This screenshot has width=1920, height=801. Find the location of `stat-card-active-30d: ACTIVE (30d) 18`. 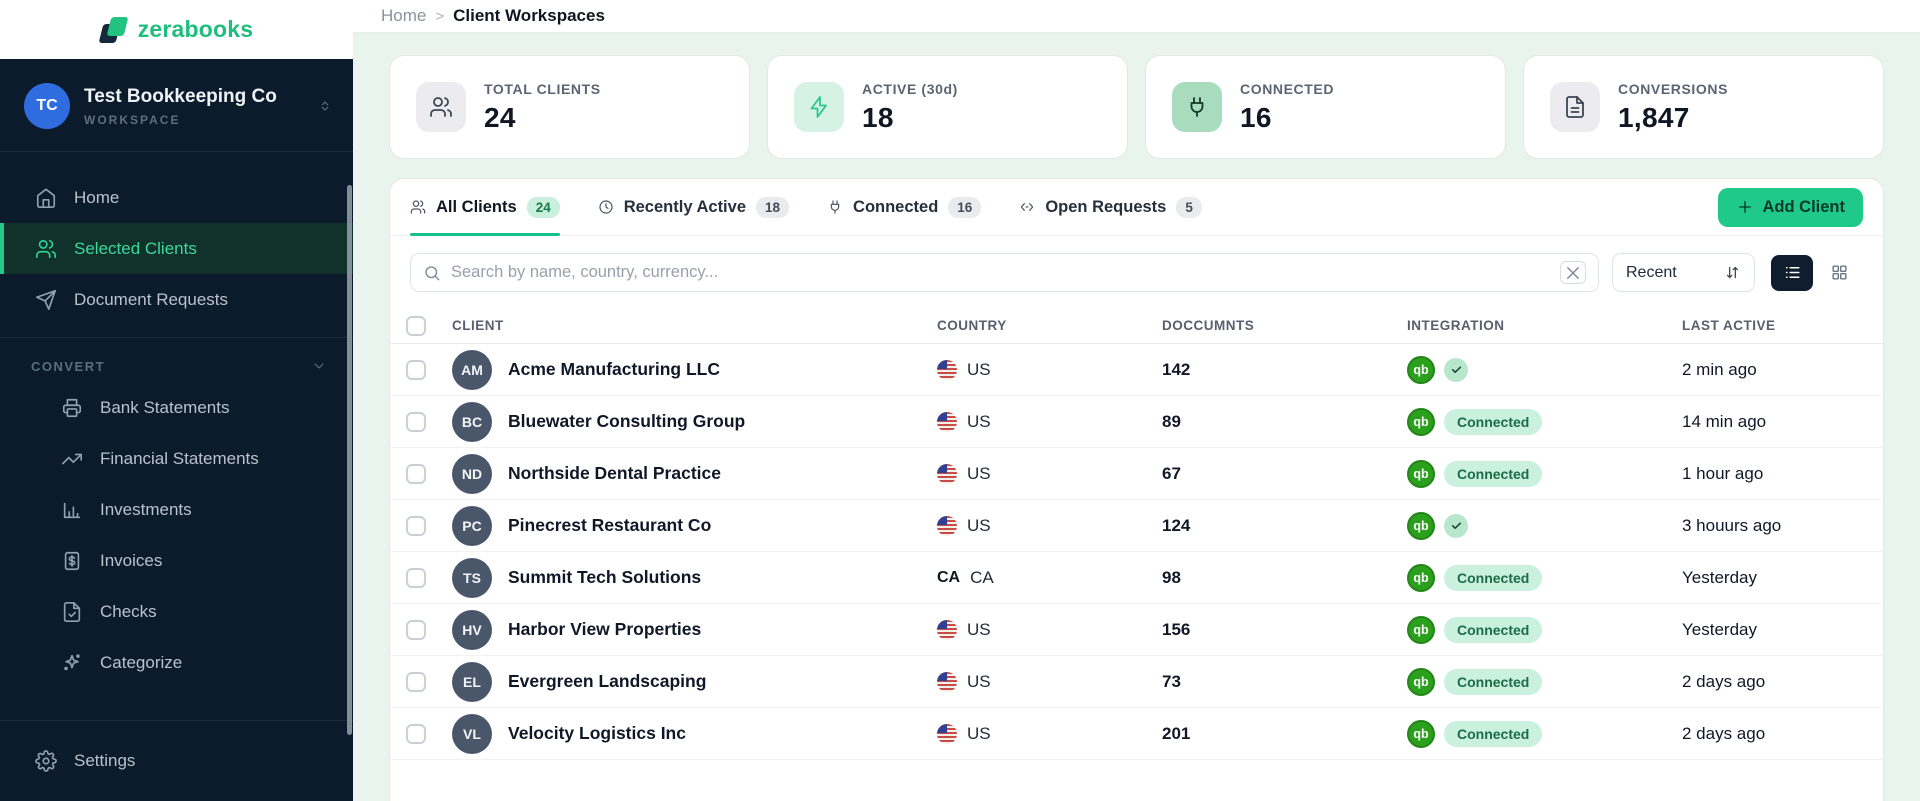

stat-card-active-30d: ACTIVE (30d) 18 is located at coordinates (947, 107).